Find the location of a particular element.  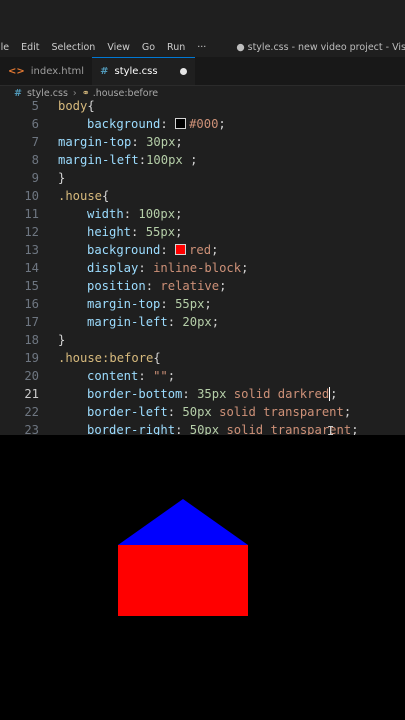

line-number: 20 is located at coordinates (31, 376).